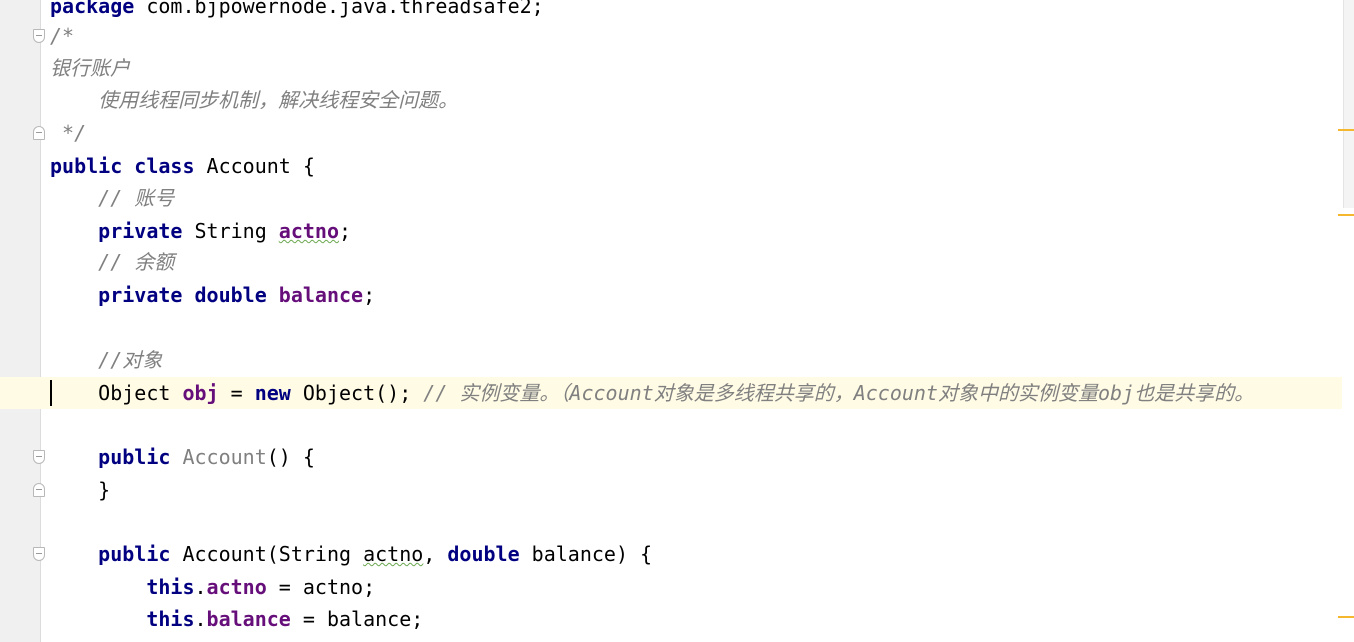 The height and width of the screenshot is (642, 1354). Describe the element at coordinates (357, 619) in the screenshot. I see `assign-expression: = balance;` at that location.